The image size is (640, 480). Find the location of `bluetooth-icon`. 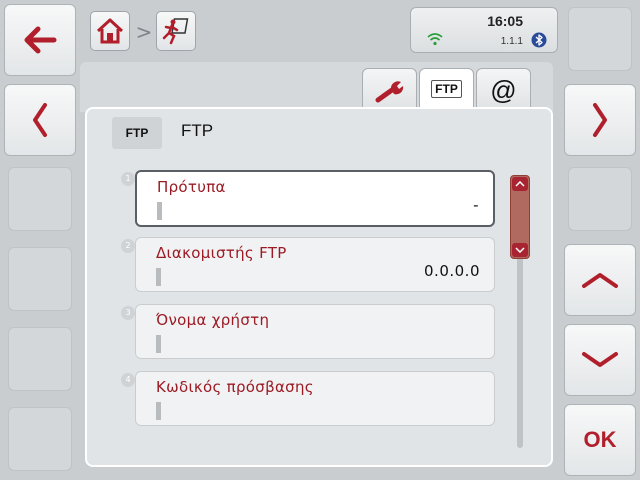

bluetooth-icon is located at coordinates (539, 40).